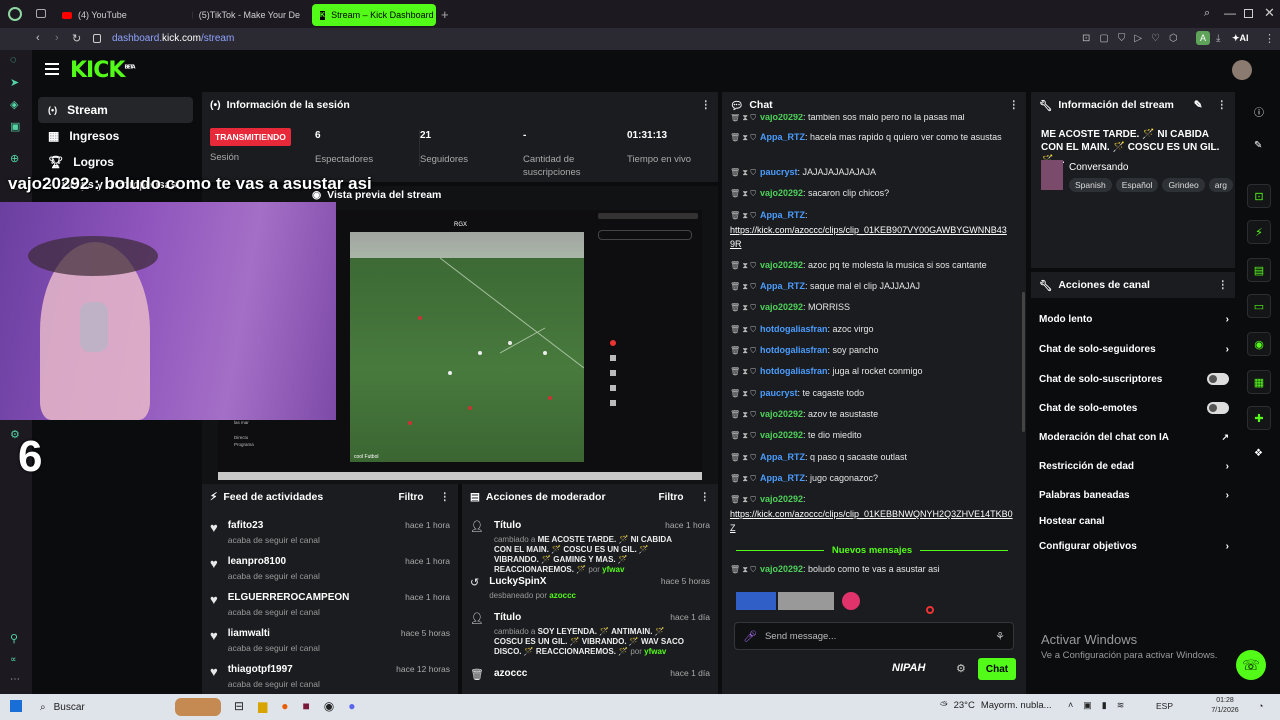 The width and height of the screenshot is (1280, 720). Describe the element at coordinates (15, 126) in the screenshot. I see `side-icon-4: ▣` at that location.